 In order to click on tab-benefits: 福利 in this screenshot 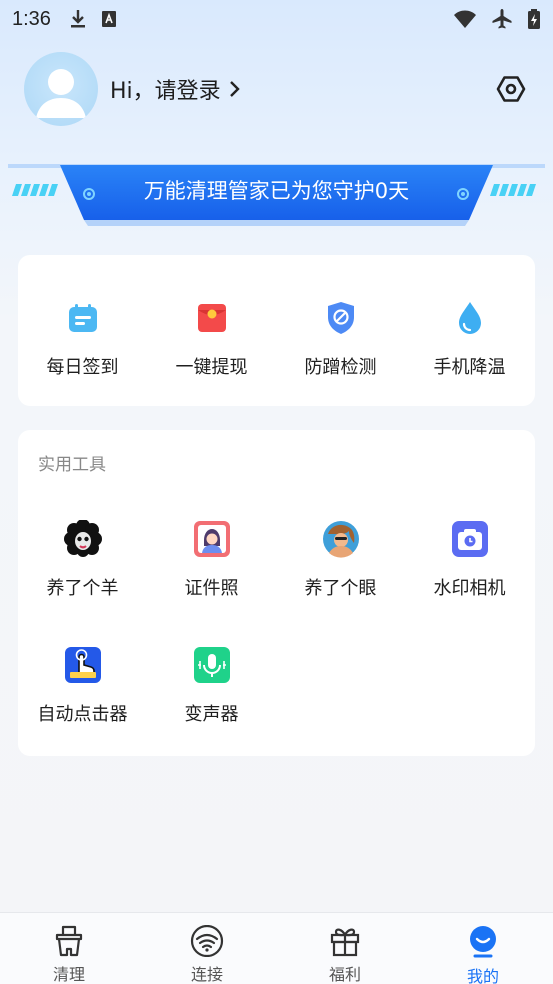, I will do `click(345, 948)`.